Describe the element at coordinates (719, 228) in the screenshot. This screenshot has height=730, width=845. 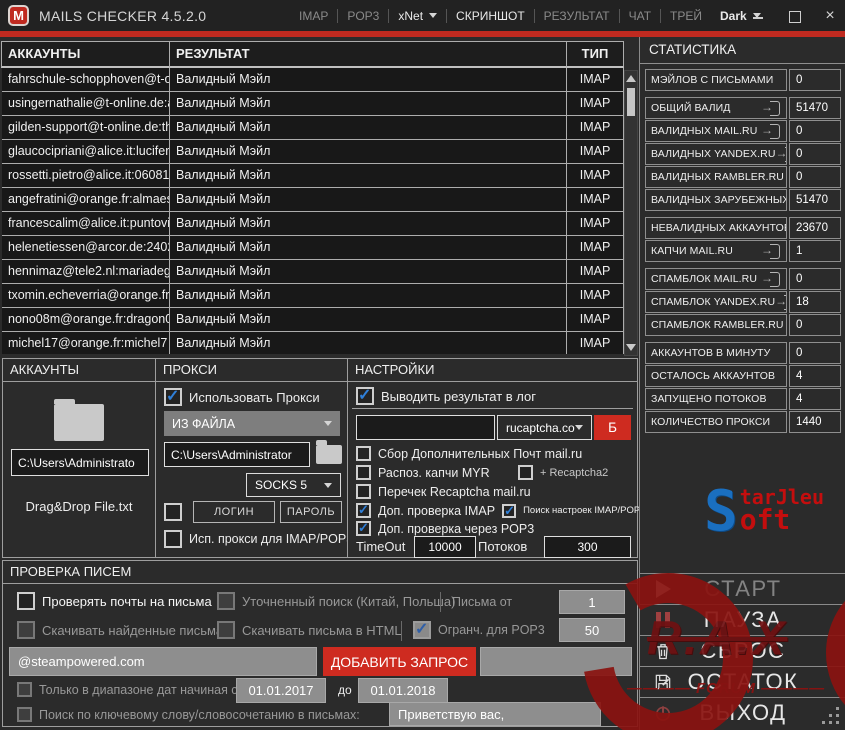
I see `stat-label: НЕВАЛИДНЫХ АККАУНТОВ` at that location.